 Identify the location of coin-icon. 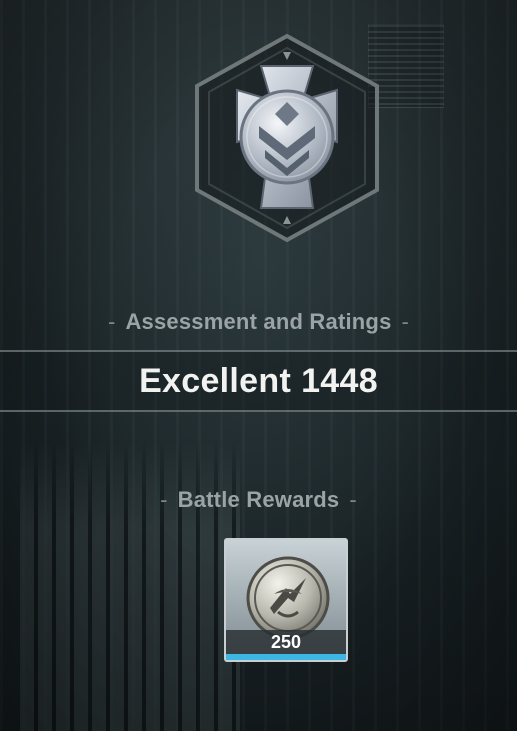
(288, 598).